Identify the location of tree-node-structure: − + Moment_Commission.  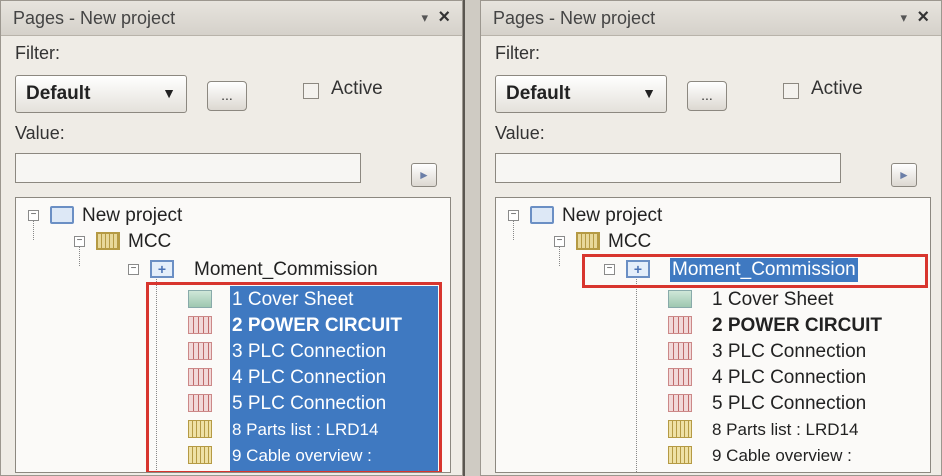
(231, 271).